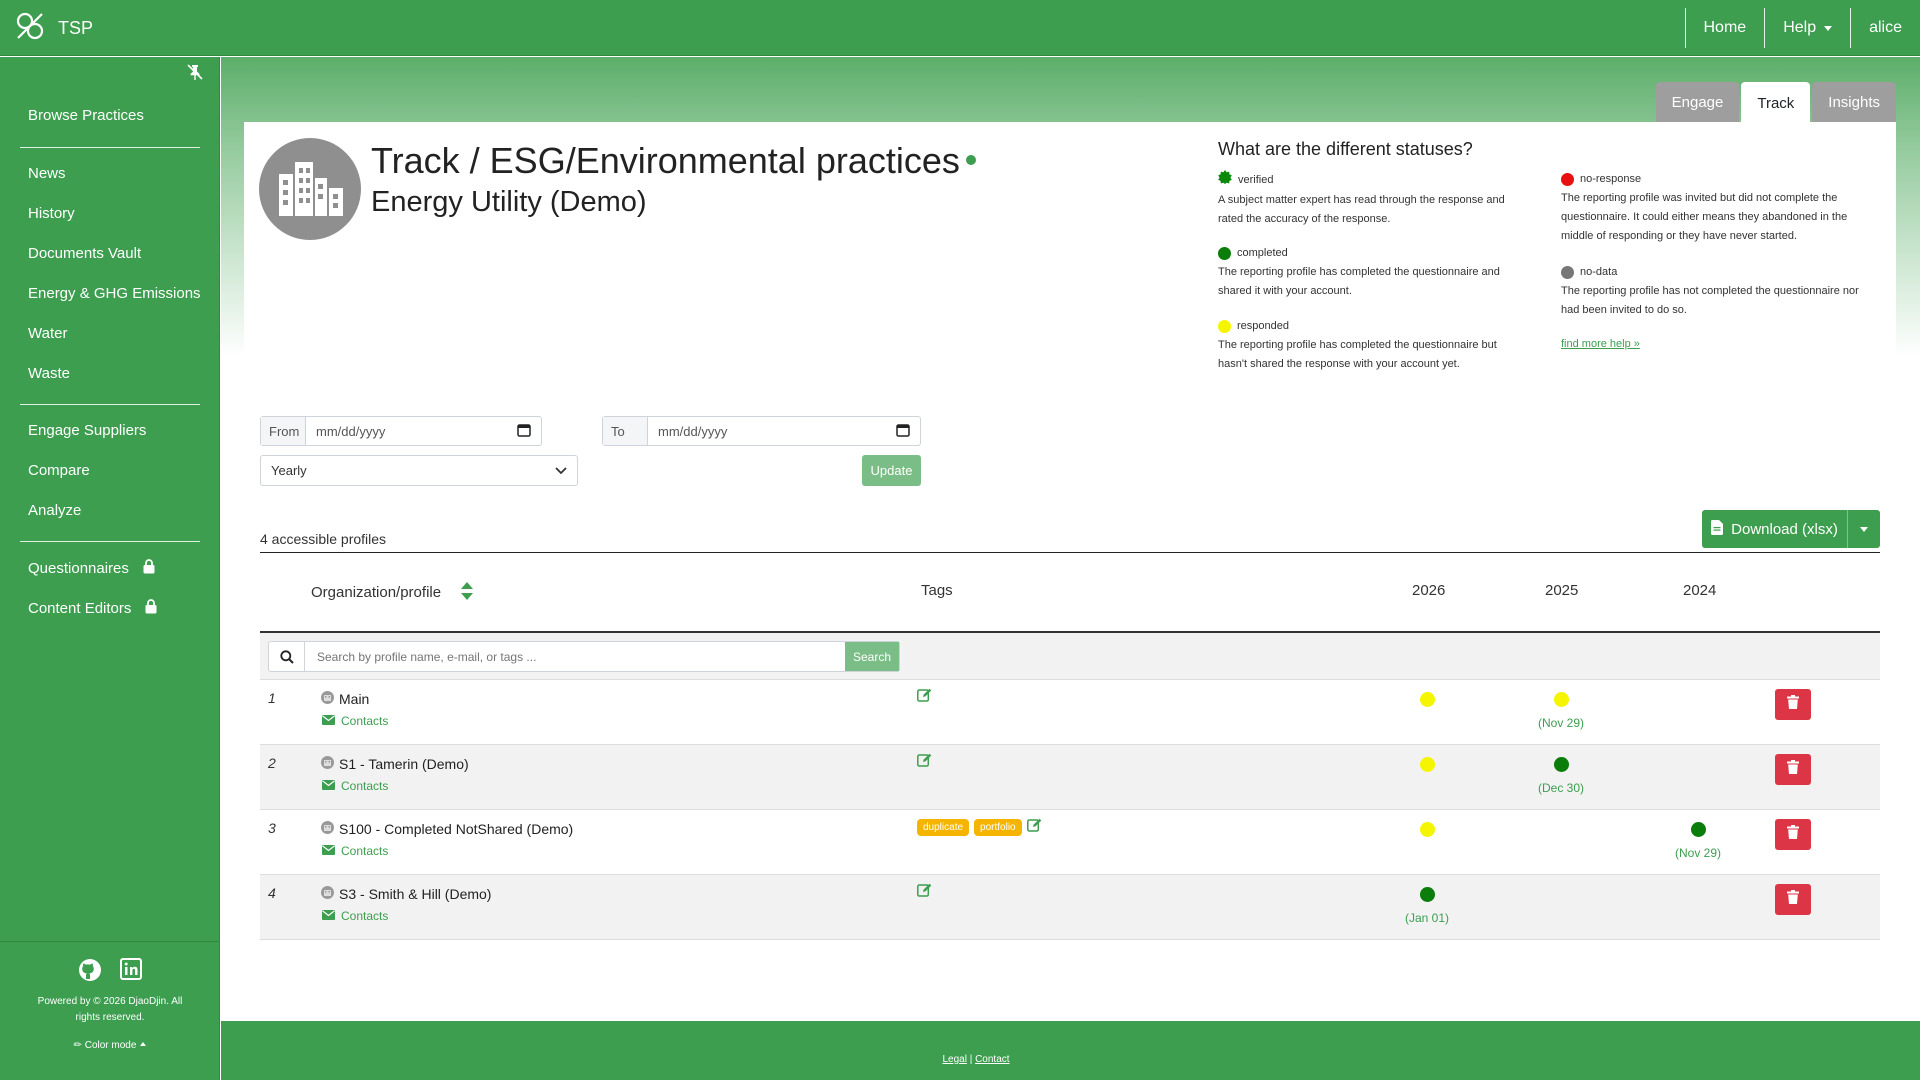 This screenshot has height=1080, width=1920. I want to click on download-xlsx-button: Download (xlsx), so click(1791, 529).